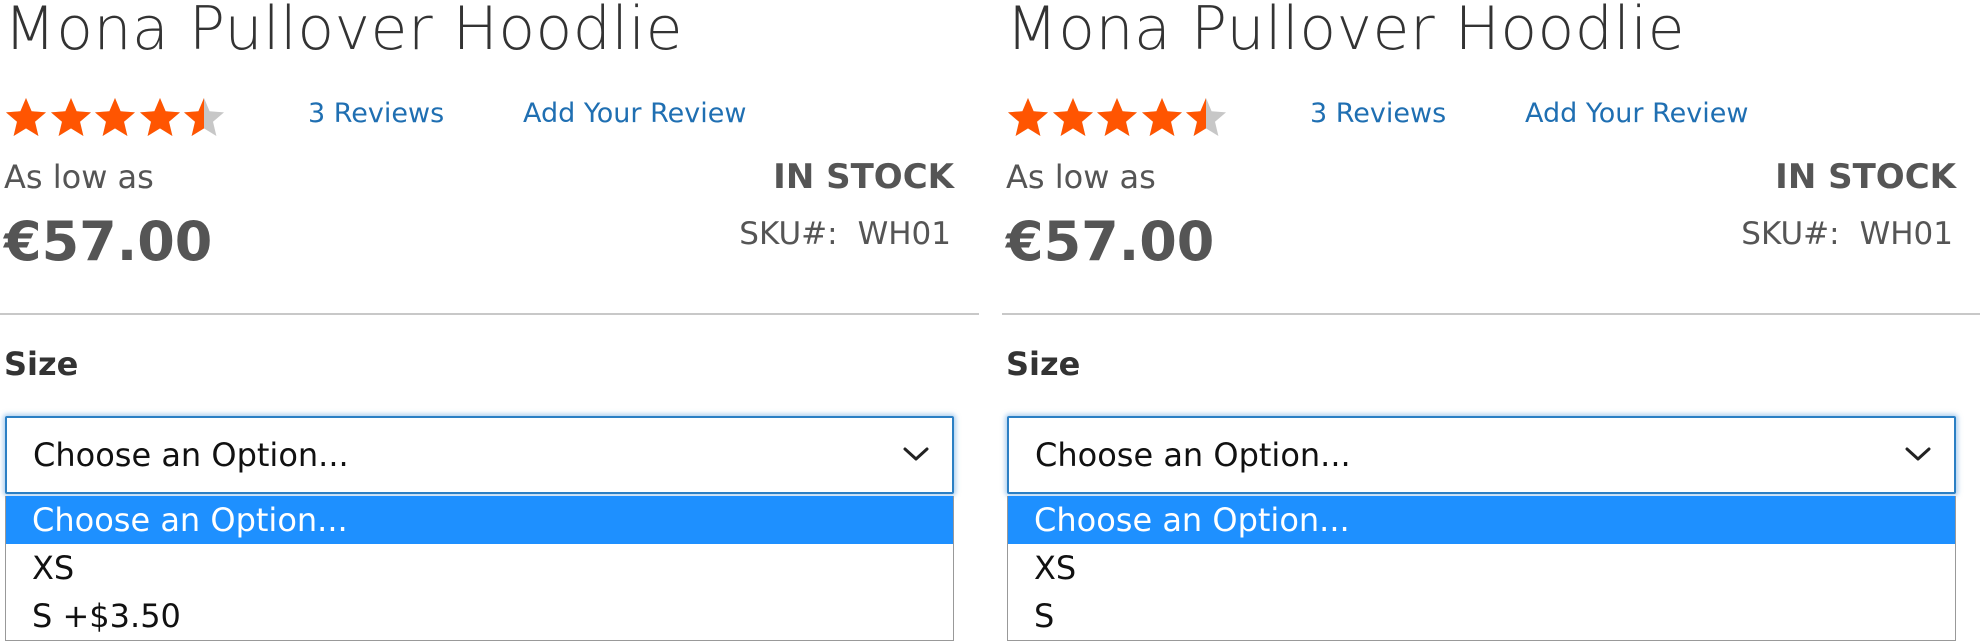 Image resolution: width=1980 pixels, height=644 pixels. What do you see at coordinates (1481, 616) in the screenshot?
I see `size-option: S` at bounding box center [1481, 616].